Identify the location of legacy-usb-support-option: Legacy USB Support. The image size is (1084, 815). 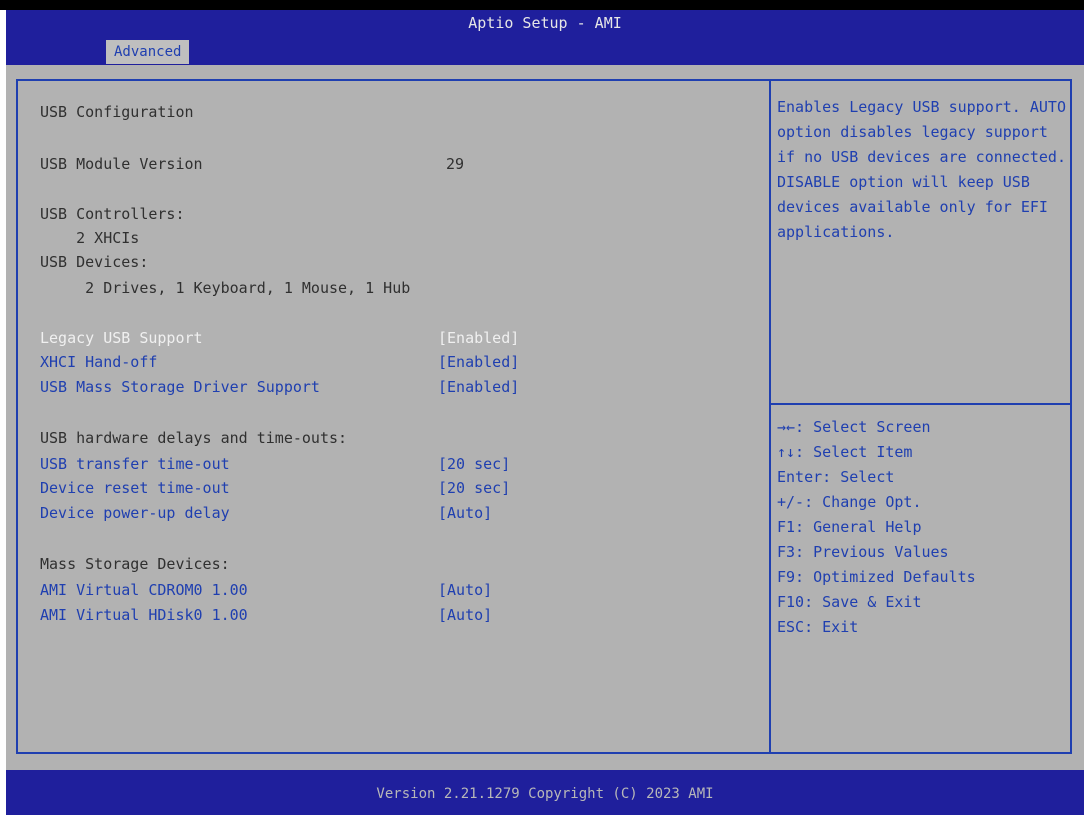
(121, 338).